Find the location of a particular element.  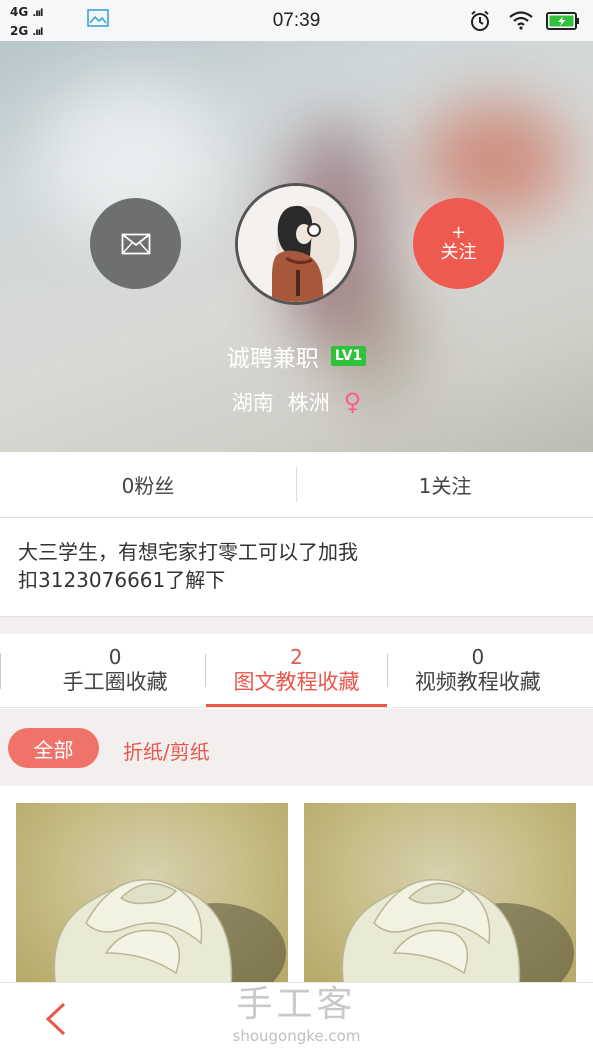

female-icon: ♀ is located at coordinates (352, 402).